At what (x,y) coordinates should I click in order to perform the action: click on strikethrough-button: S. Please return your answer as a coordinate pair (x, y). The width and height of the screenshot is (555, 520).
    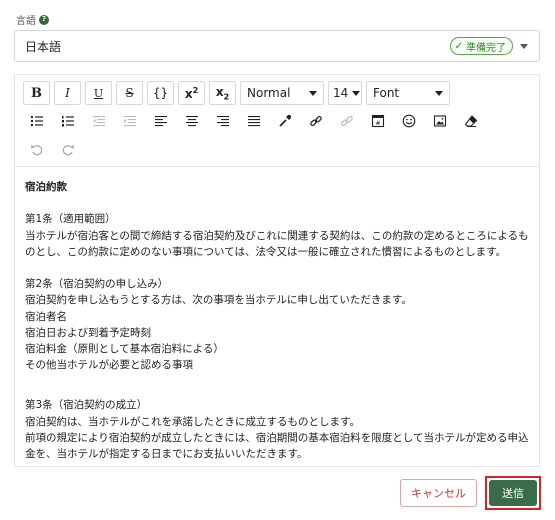
    Looking at the image, I should click on (129, 93).